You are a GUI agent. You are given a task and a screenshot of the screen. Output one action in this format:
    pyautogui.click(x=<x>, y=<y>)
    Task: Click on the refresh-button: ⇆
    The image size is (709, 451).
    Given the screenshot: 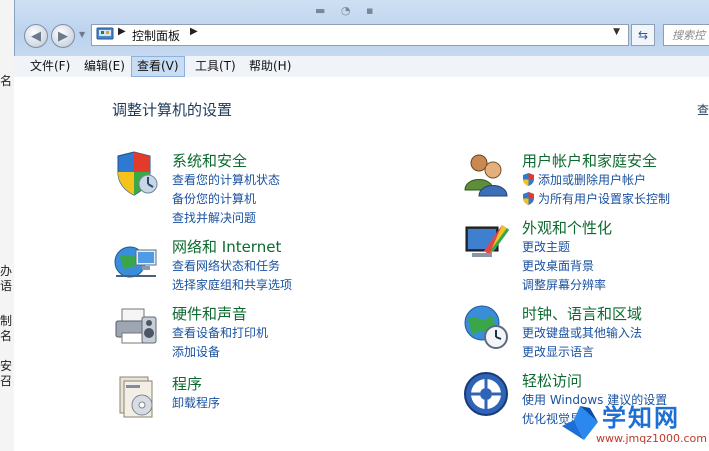 What is the action you would take?
    pyautogui.click(x=643, y=35)
    